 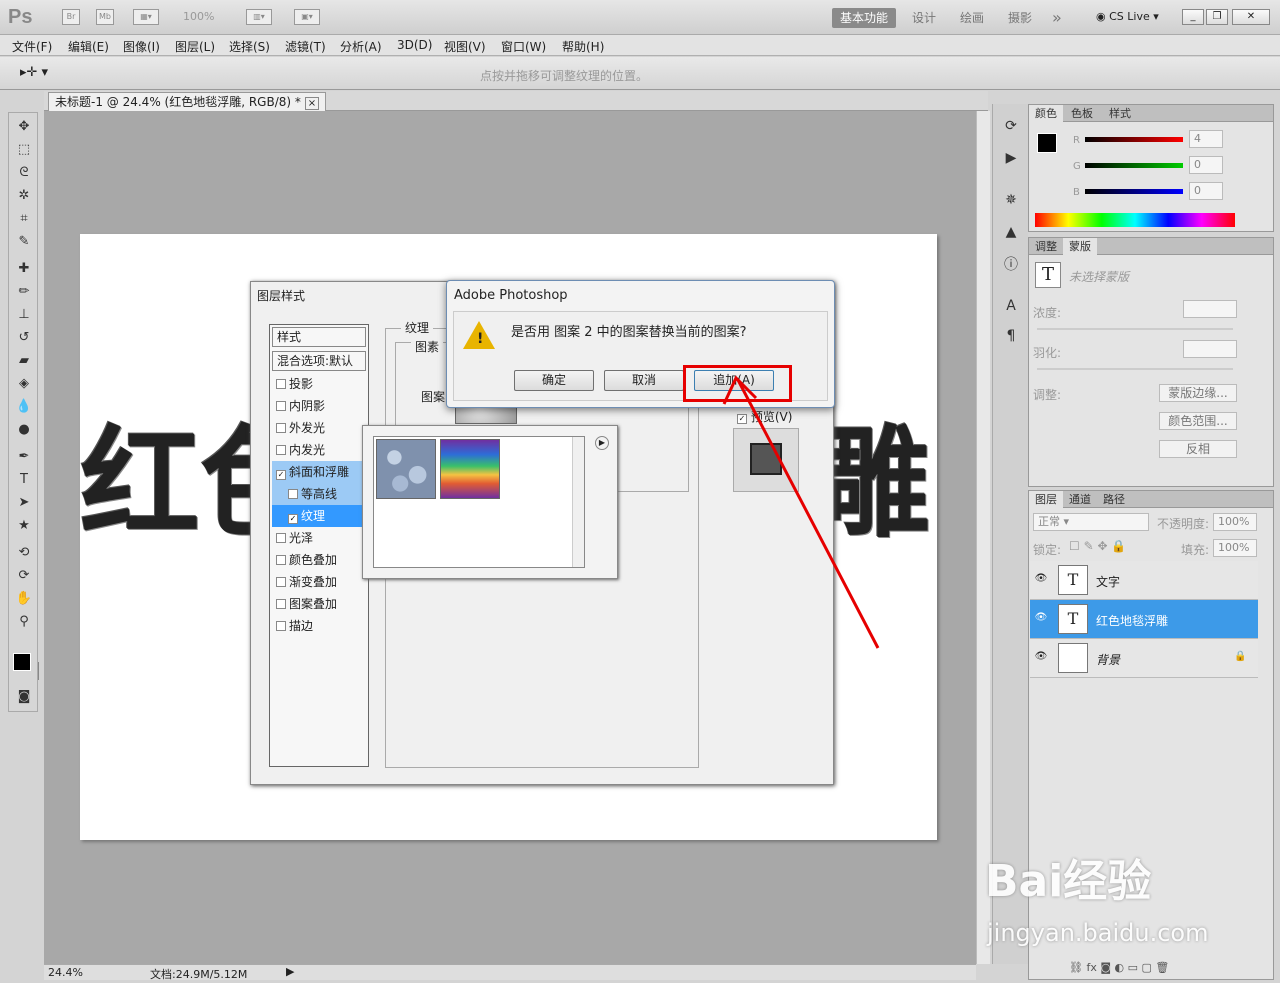 I want to click on baidu-jingyan-watermark: Bai经验 jingyan.baidu.com, so click(x=1105, y=900).